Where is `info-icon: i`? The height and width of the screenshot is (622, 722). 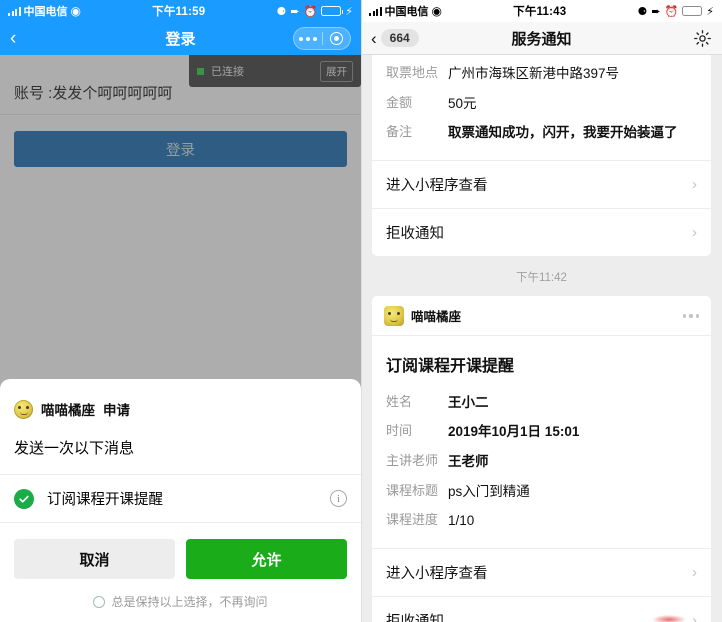
info-icon: i is located at coordinates (338, 498).